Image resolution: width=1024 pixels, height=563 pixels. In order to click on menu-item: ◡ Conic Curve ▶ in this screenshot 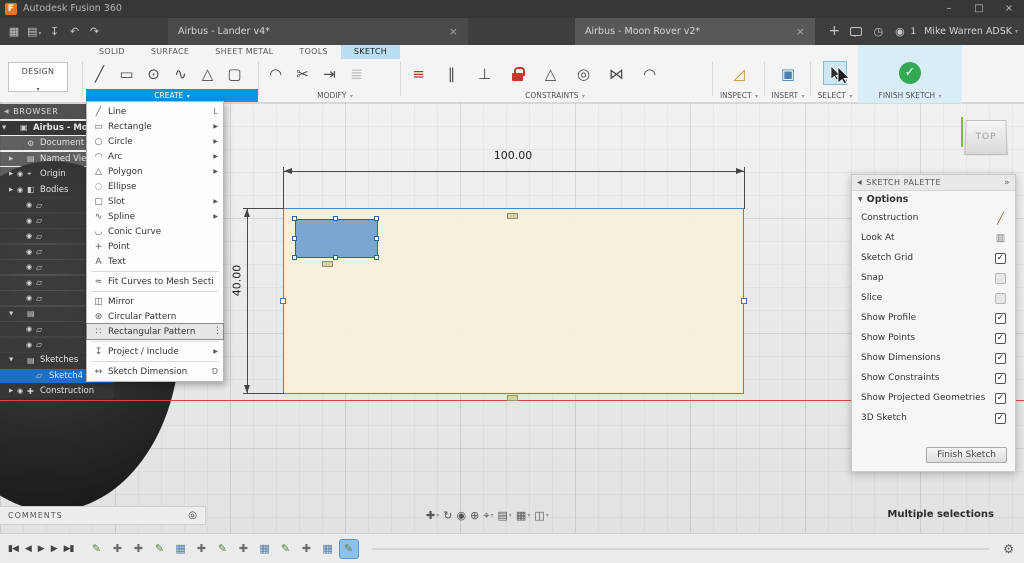, I will do `click(155, 231)`.